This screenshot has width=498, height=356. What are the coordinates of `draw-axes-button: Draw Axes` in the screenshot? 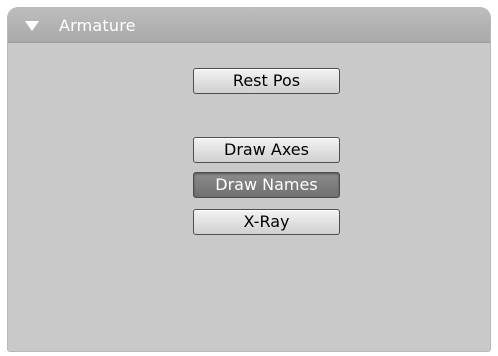 It's located at (266, 150).